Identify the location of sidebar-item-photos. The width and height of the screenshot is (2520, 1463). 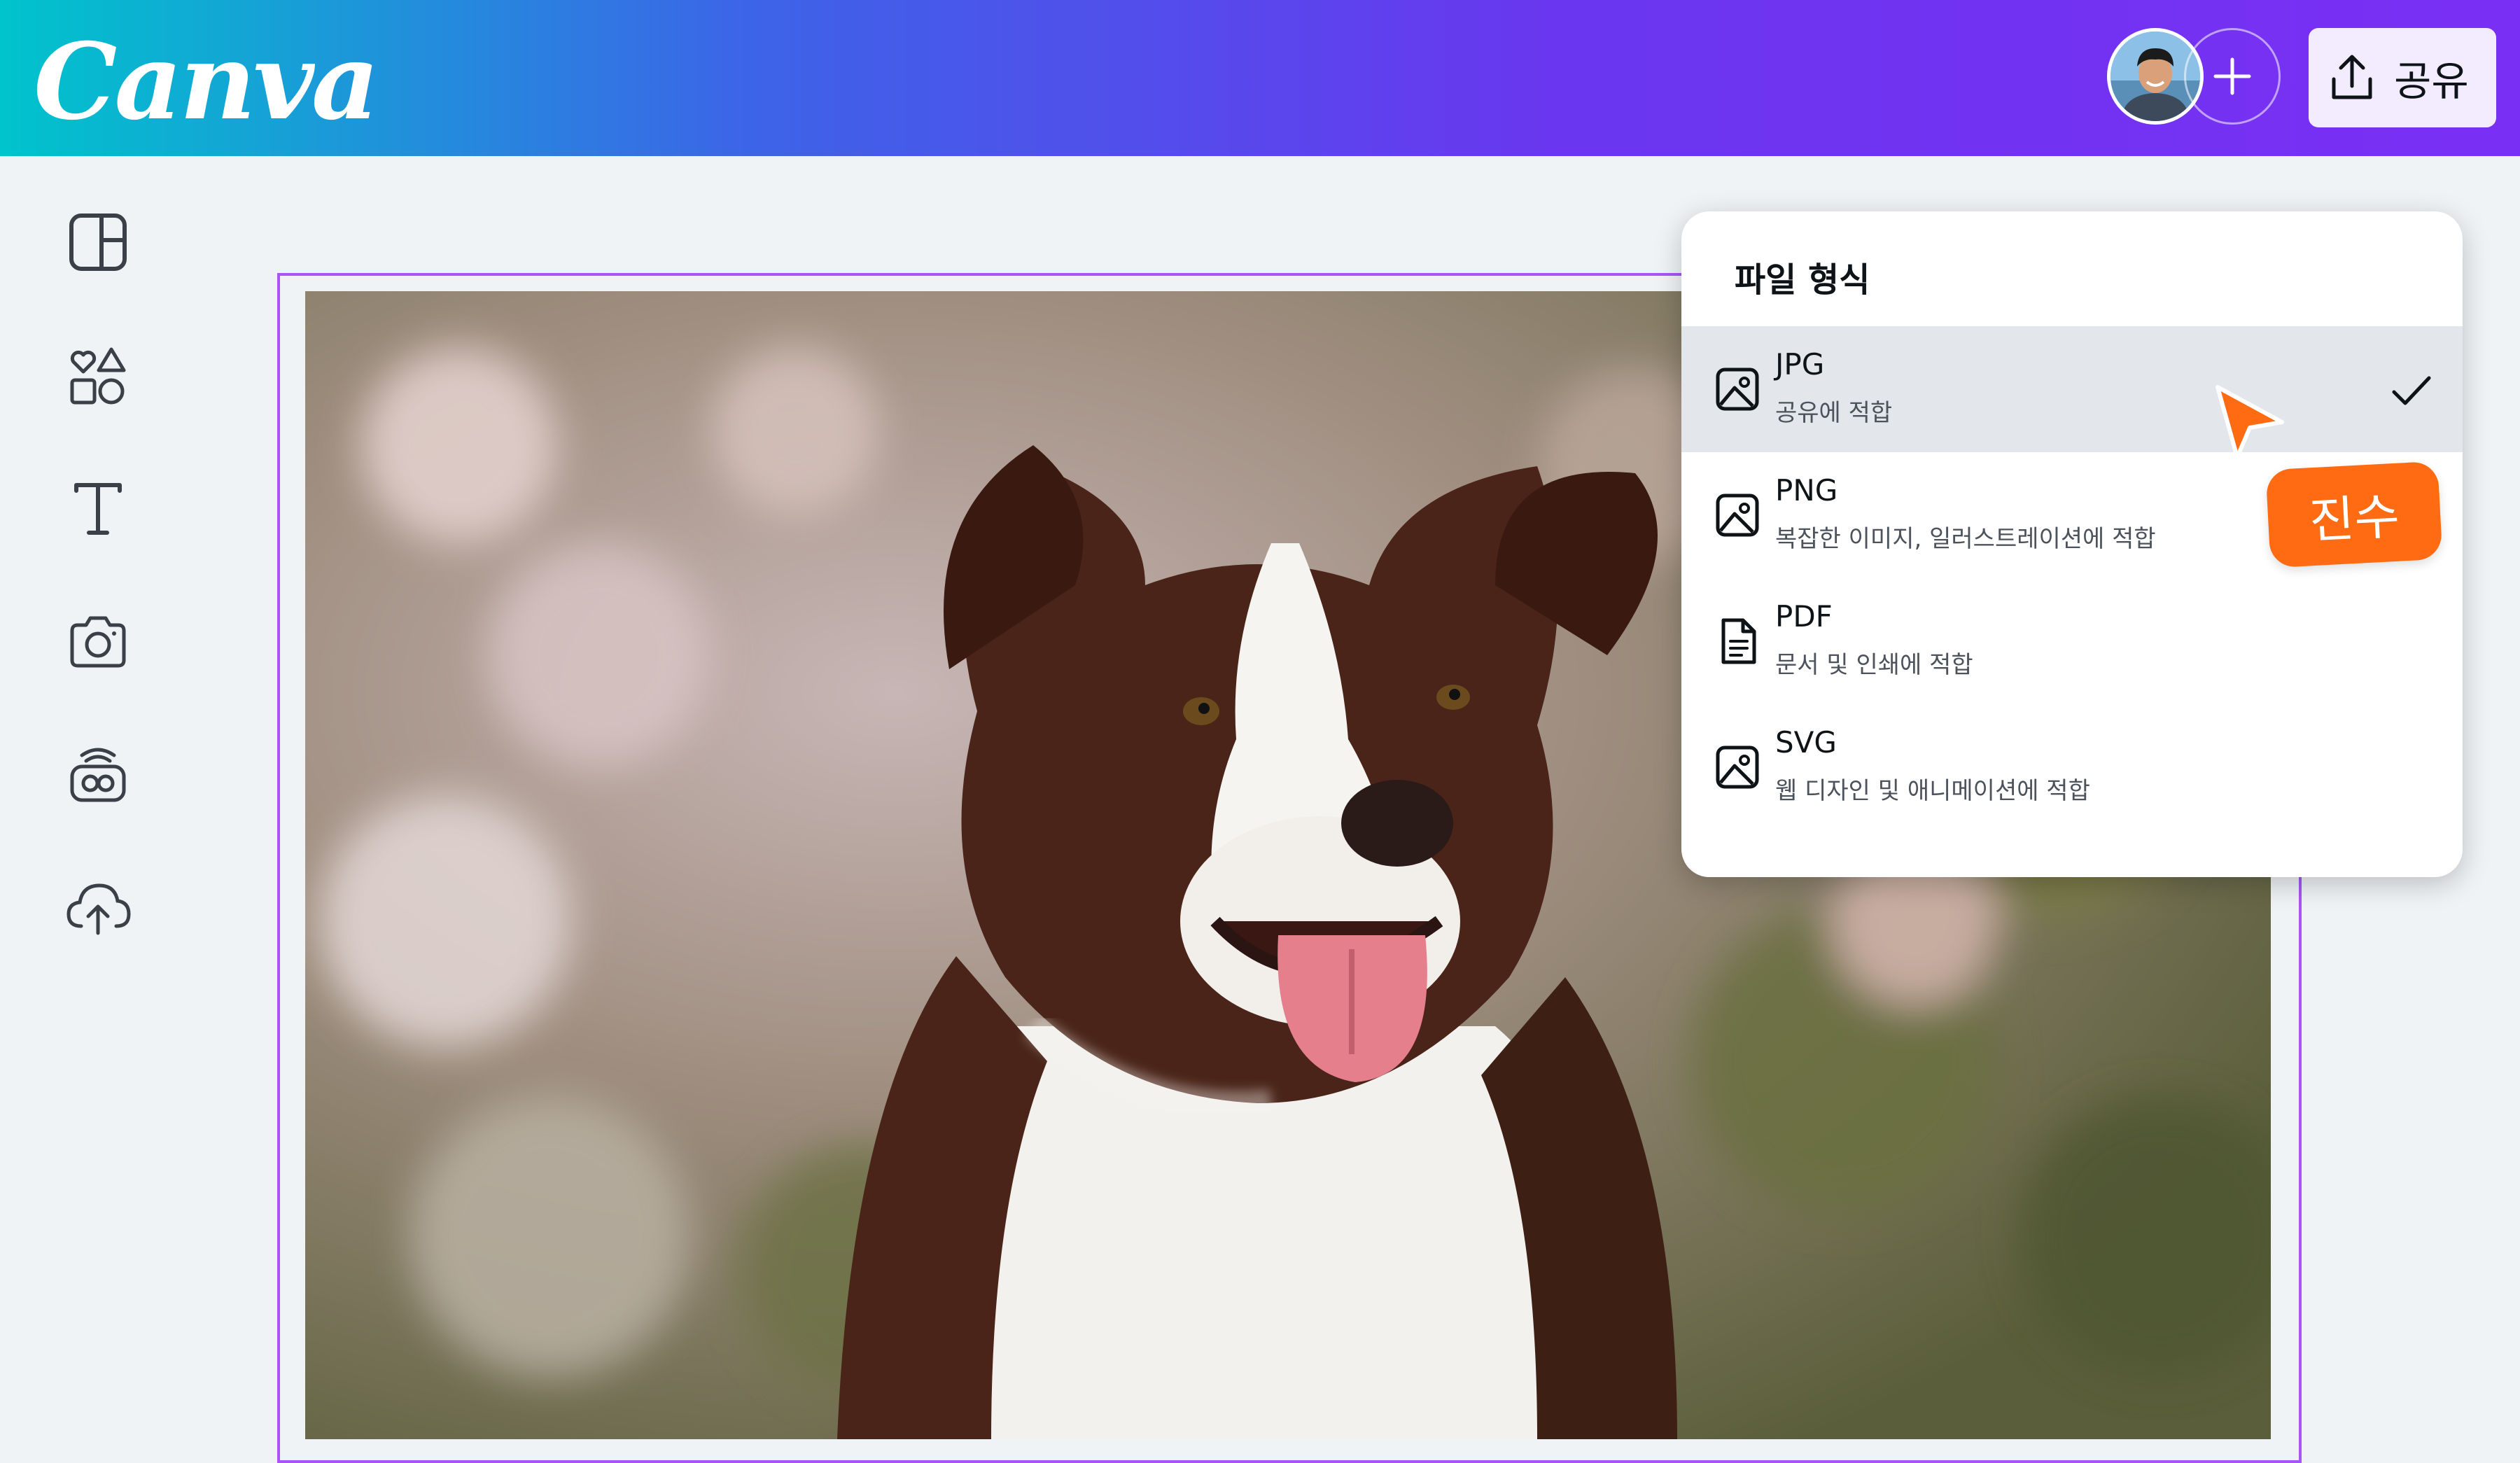
(98, 641).